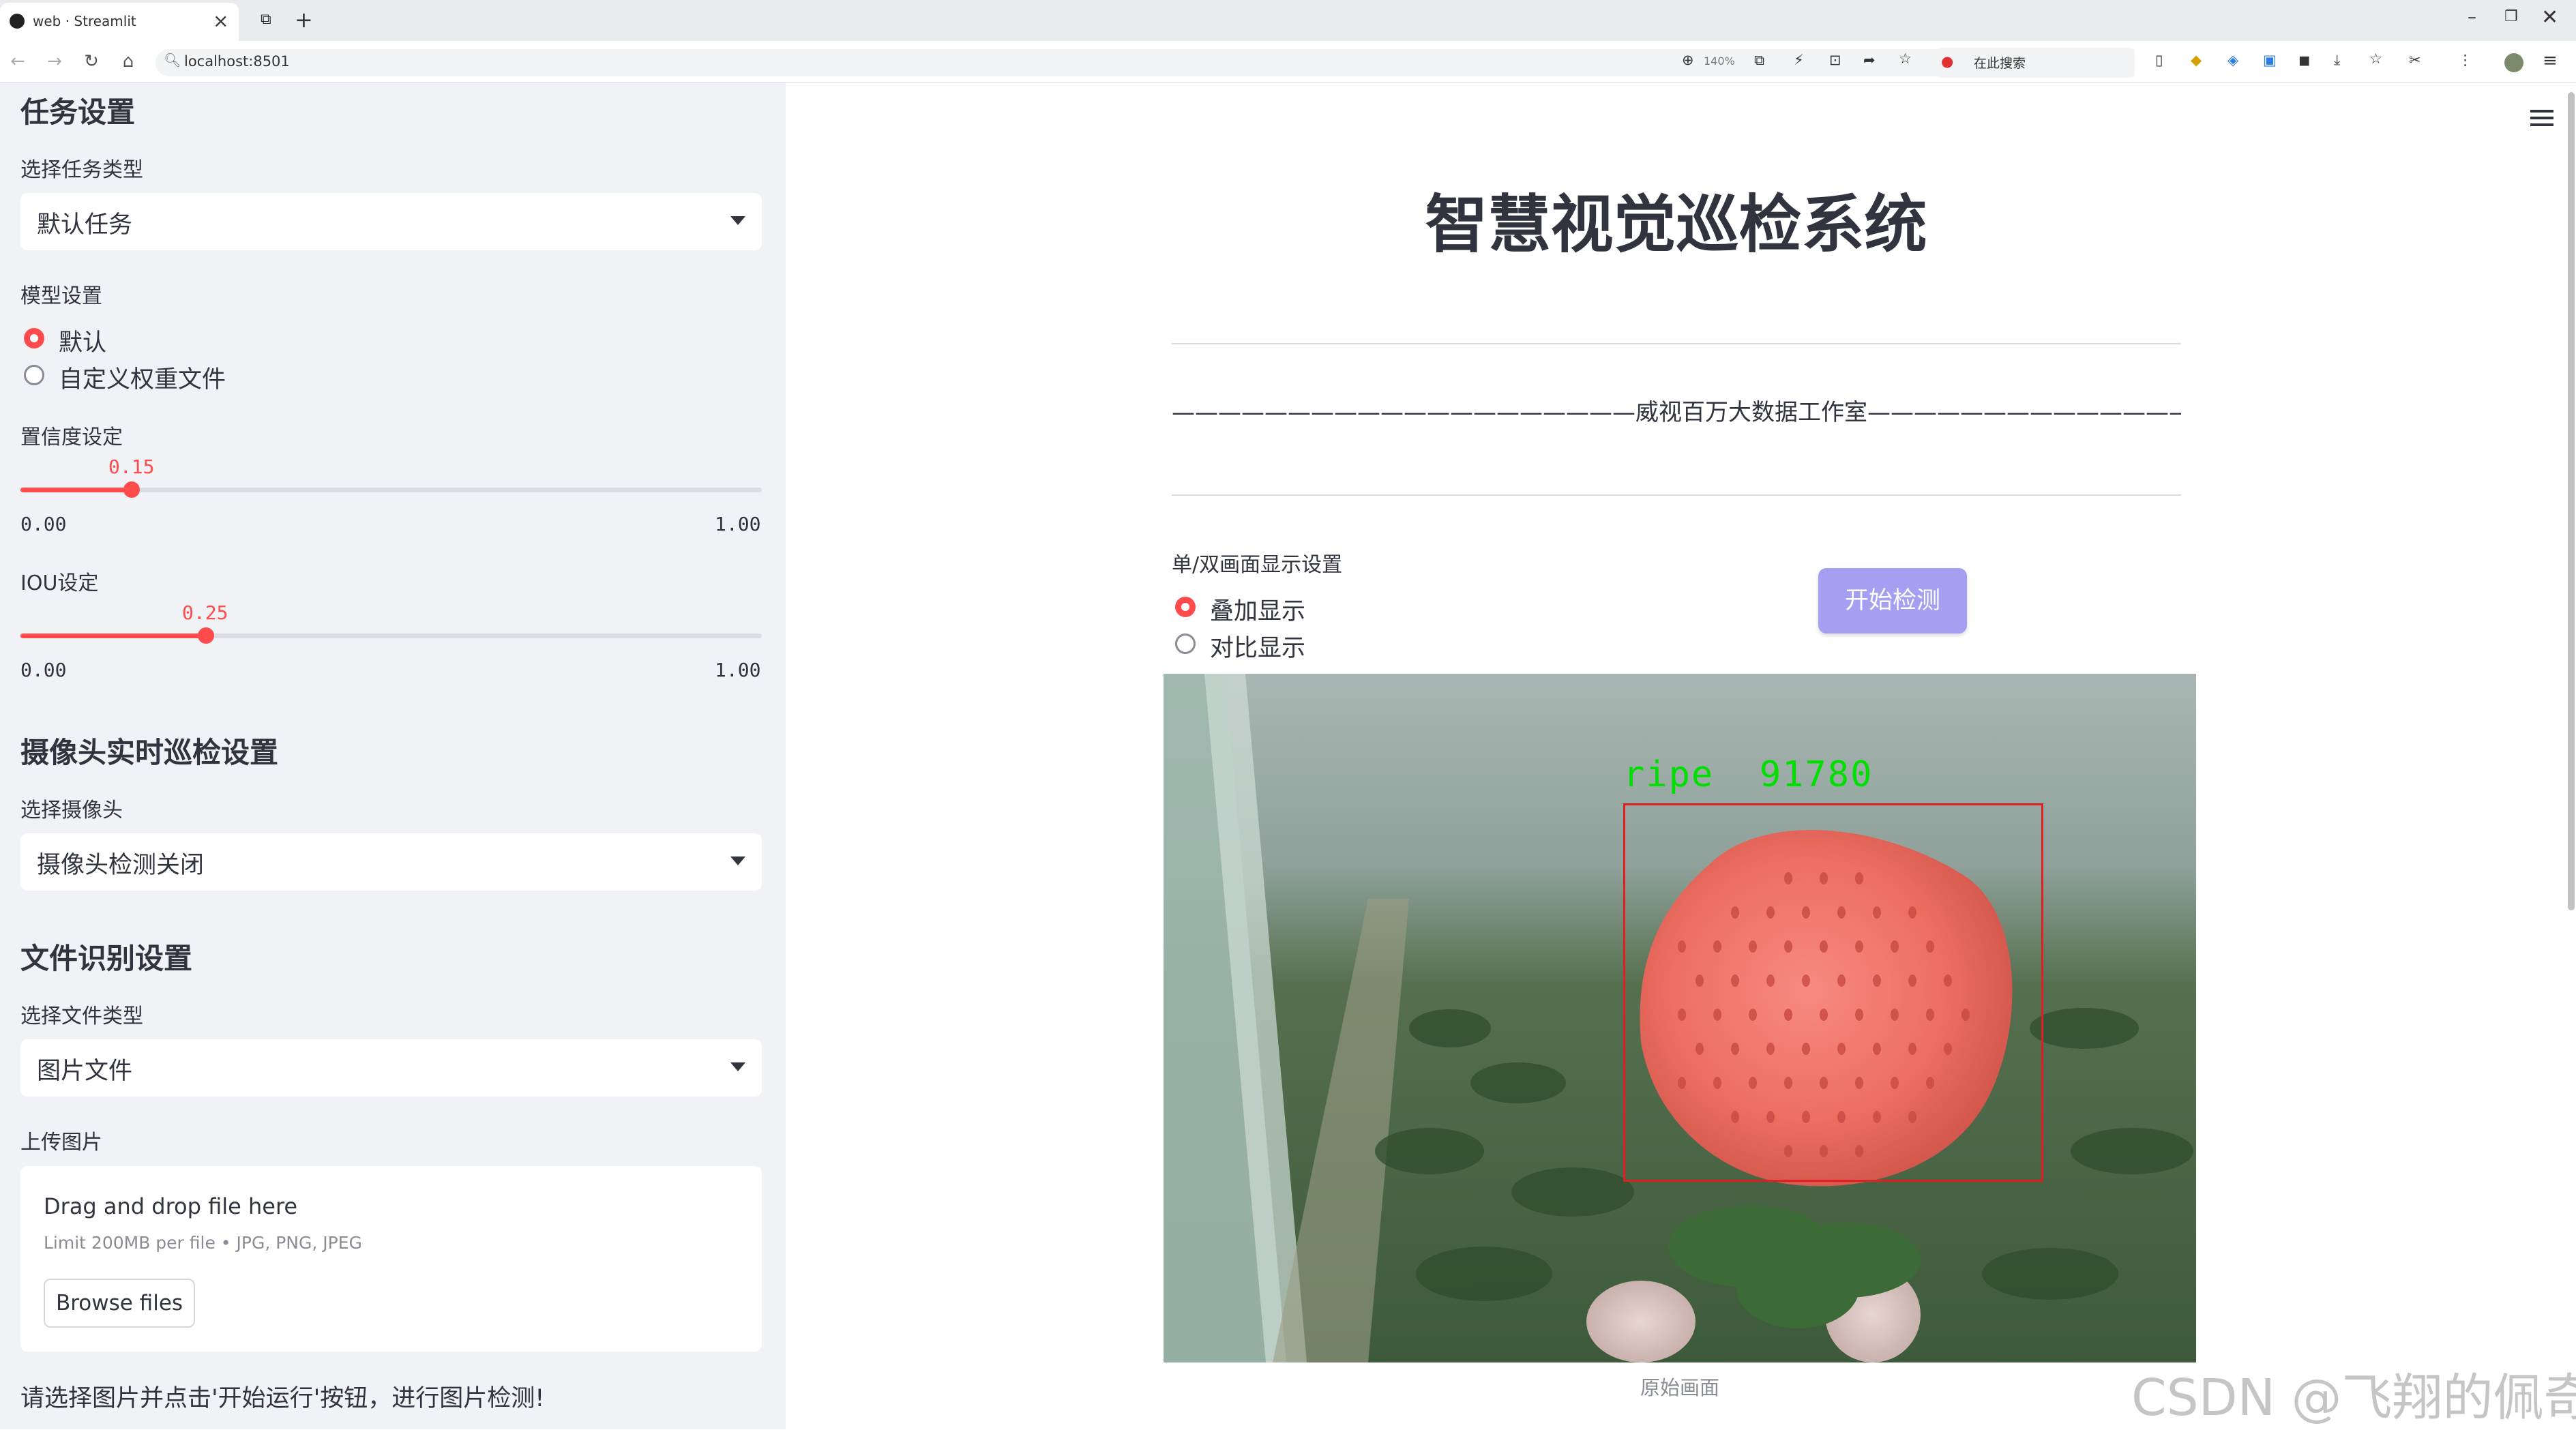  I want to click on download-icon: ⤓, so click(2337, 60).